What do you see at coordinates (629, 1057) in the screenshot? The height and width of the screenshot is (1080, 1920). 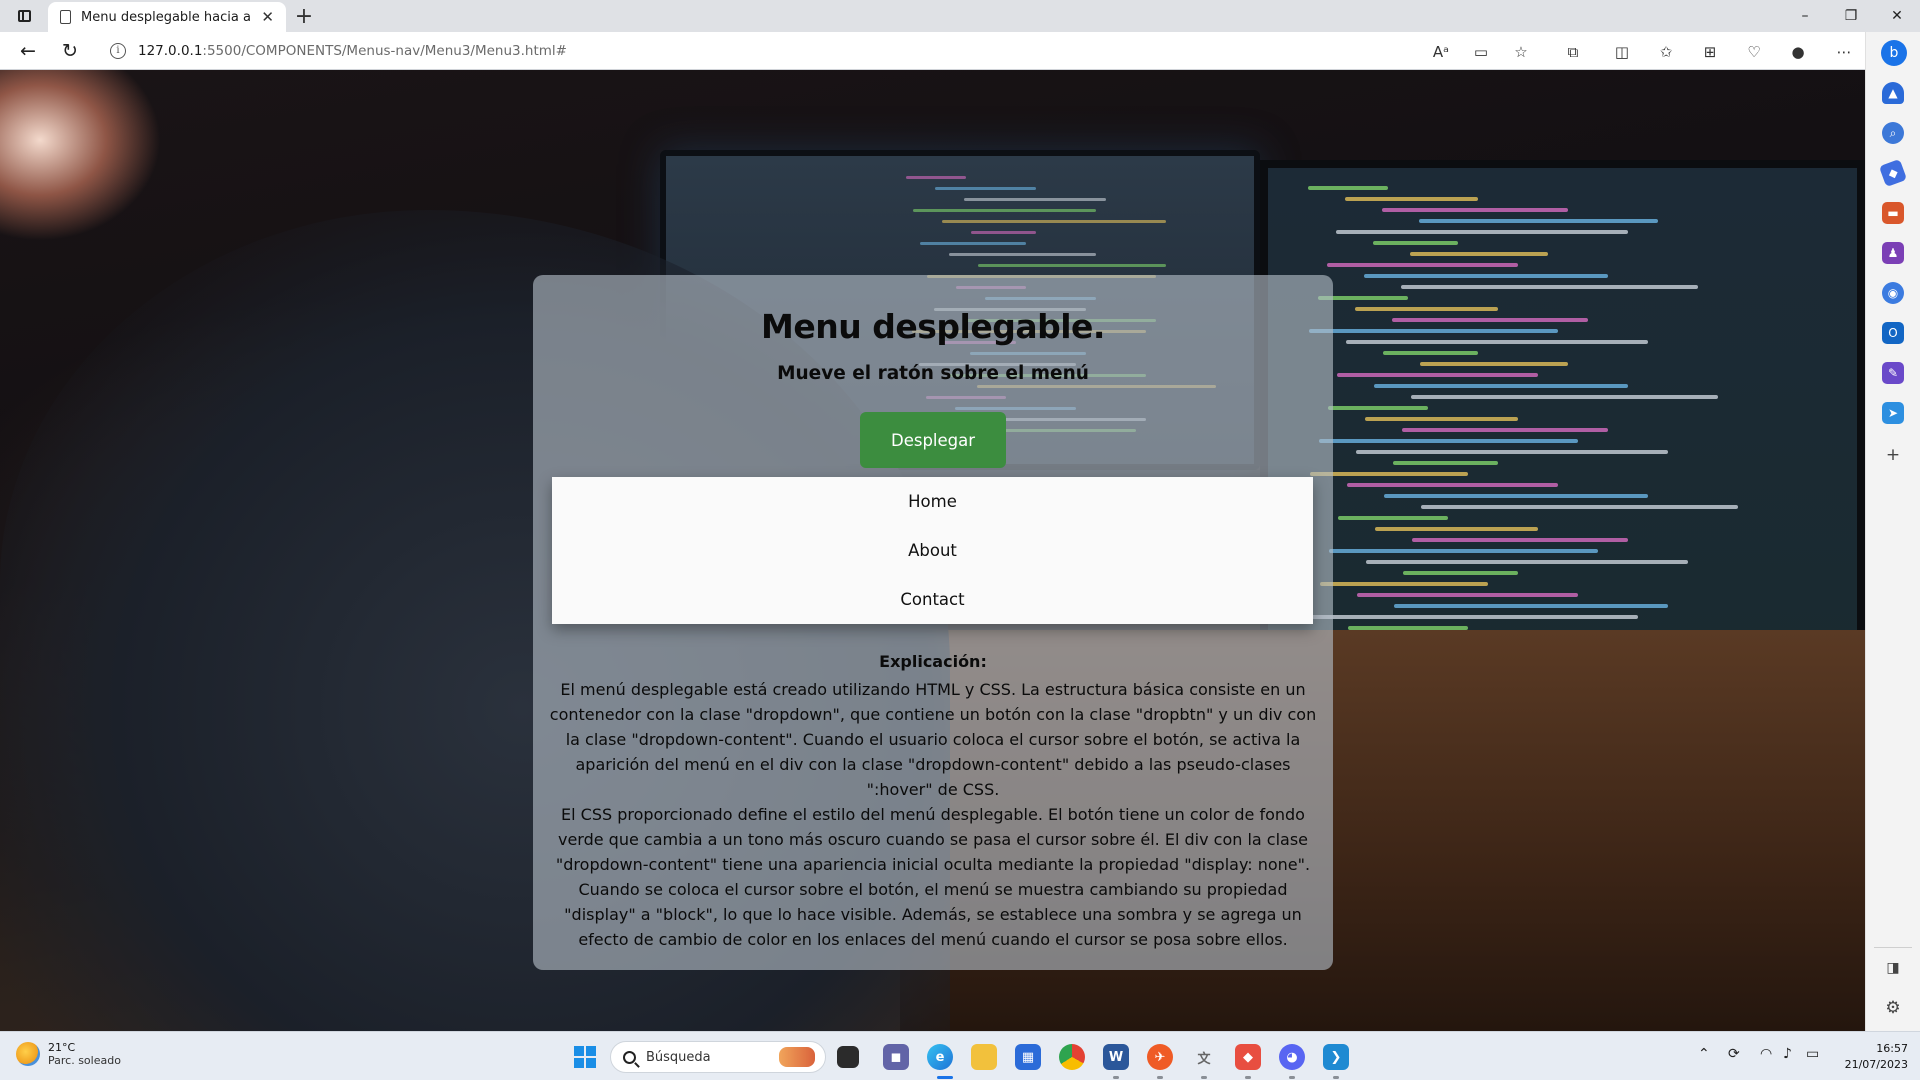 I see `search-icon` at bounding box center [629, 1057].